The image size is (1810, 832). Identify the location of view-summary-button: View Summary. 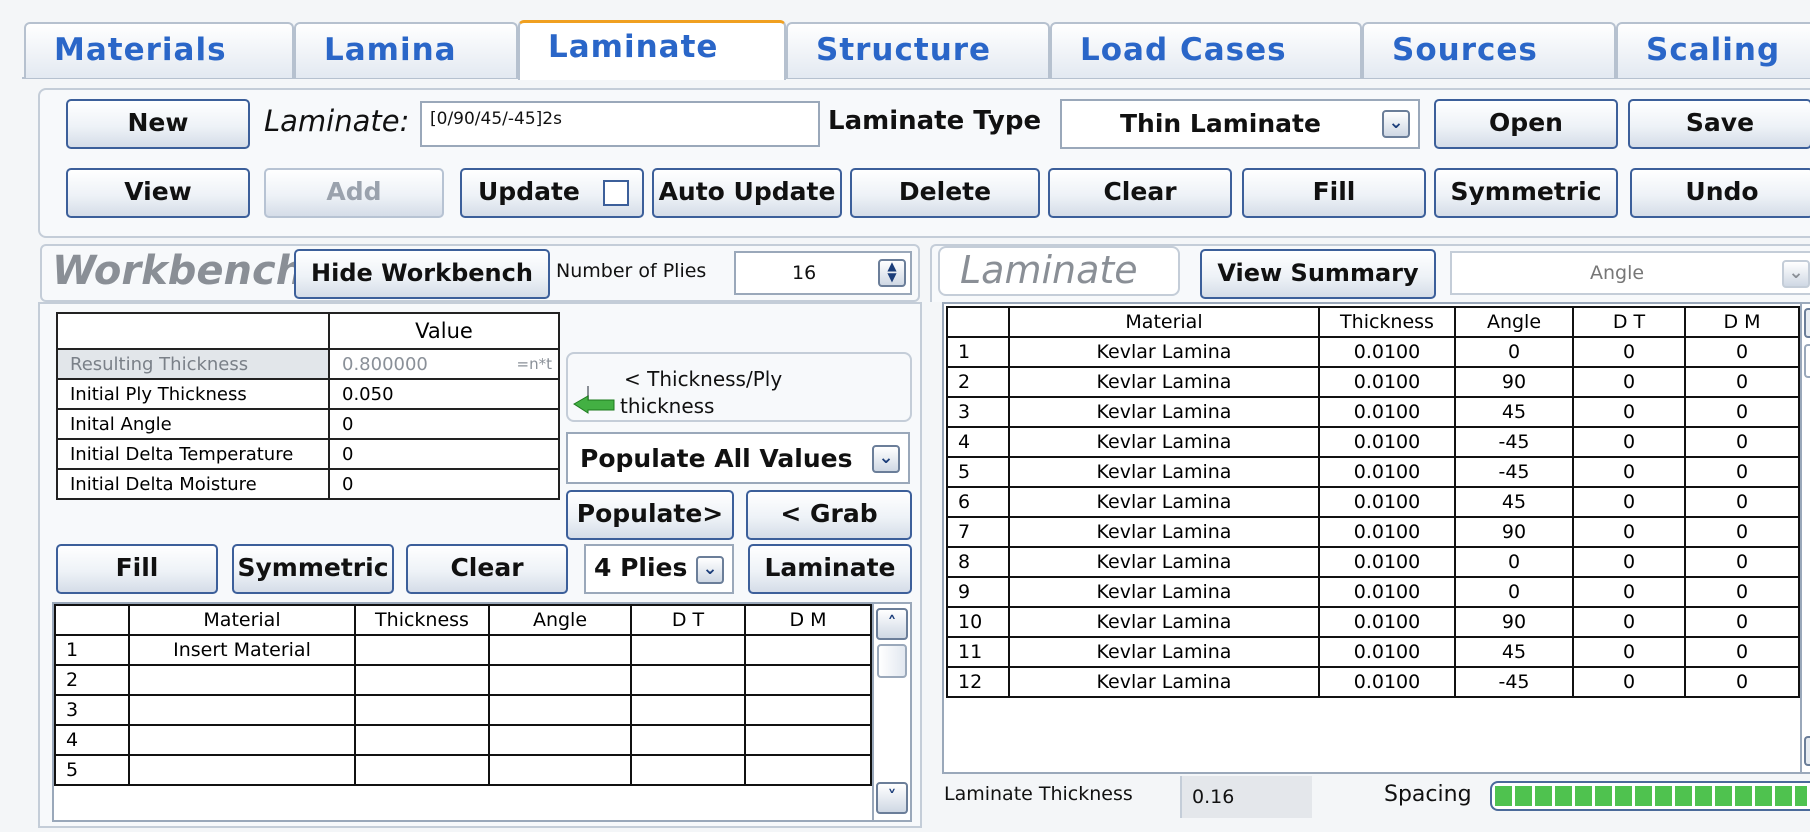
(1318, 274).